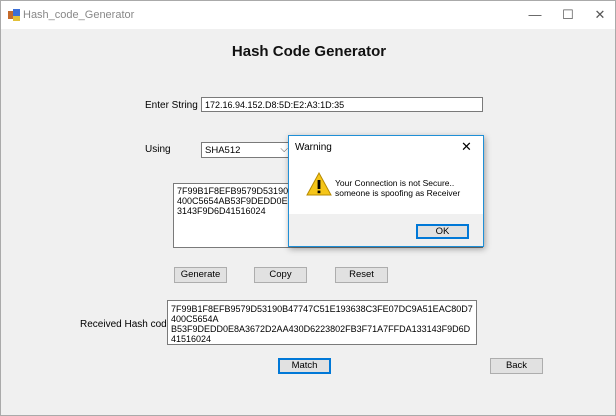 This screenshot has height=416, width=616. What do you see at coordinates (466, 147) in the screenshot?
I see `dialog-close-icon: ✕` at bounding box center [466, 147].